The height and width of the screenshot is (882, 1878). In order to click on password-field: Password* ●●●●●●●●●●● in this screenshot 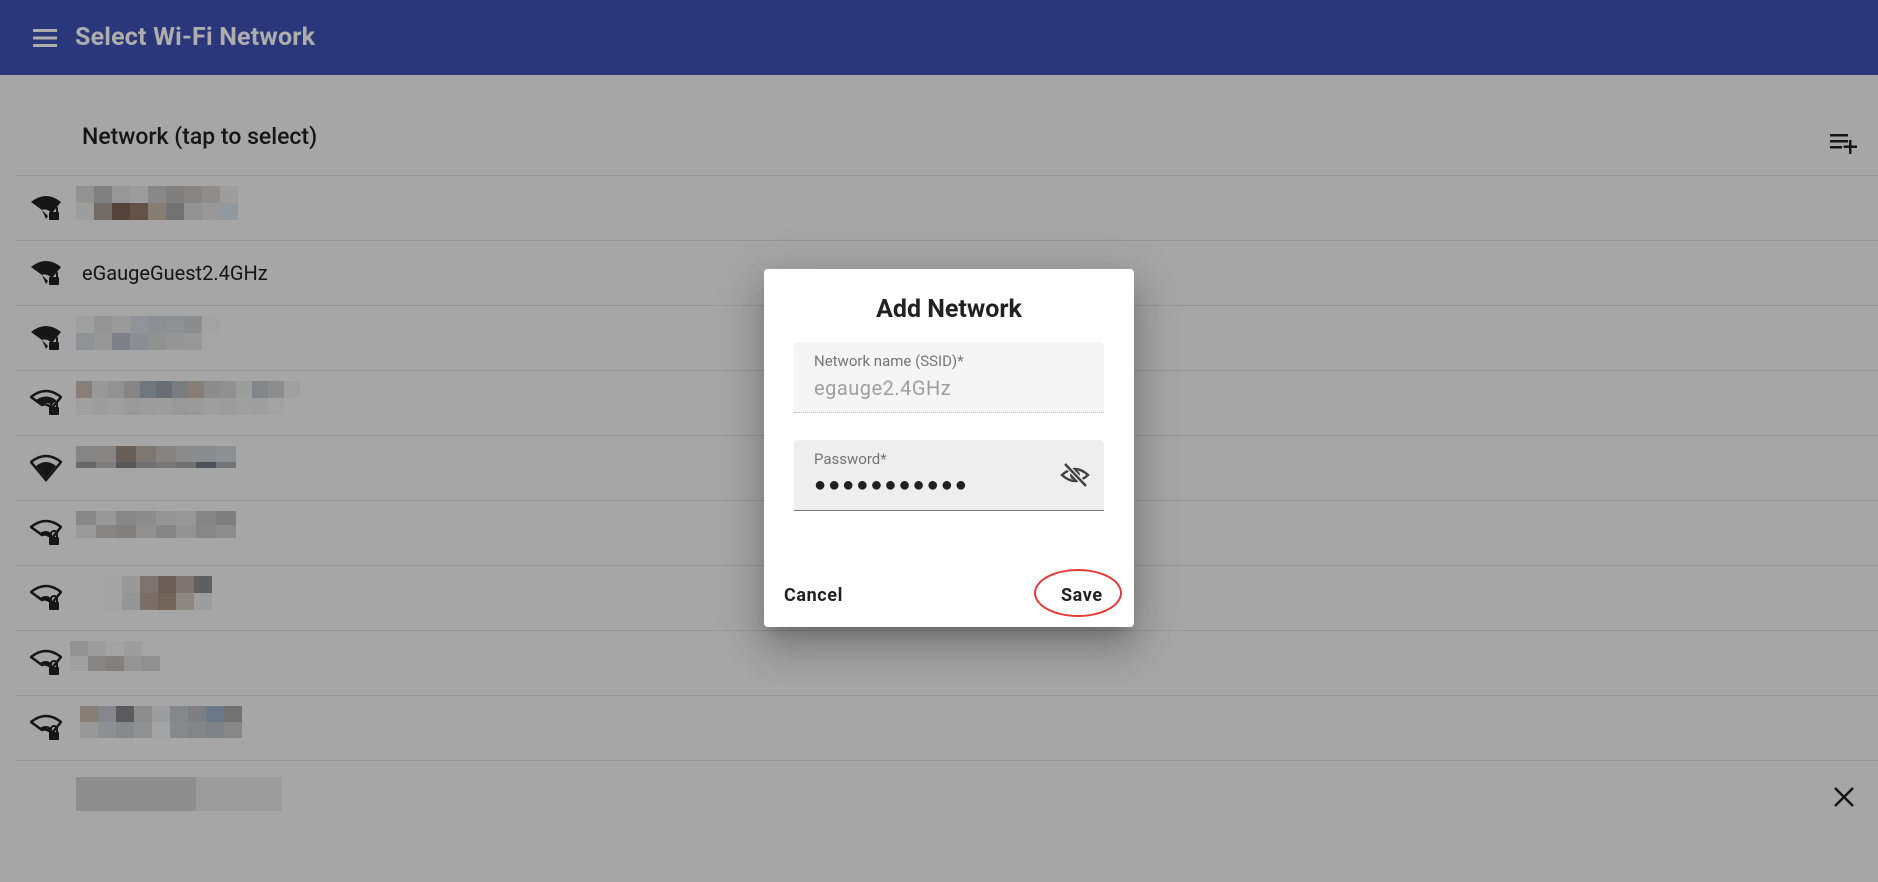, I will do `click(949, 475)`.